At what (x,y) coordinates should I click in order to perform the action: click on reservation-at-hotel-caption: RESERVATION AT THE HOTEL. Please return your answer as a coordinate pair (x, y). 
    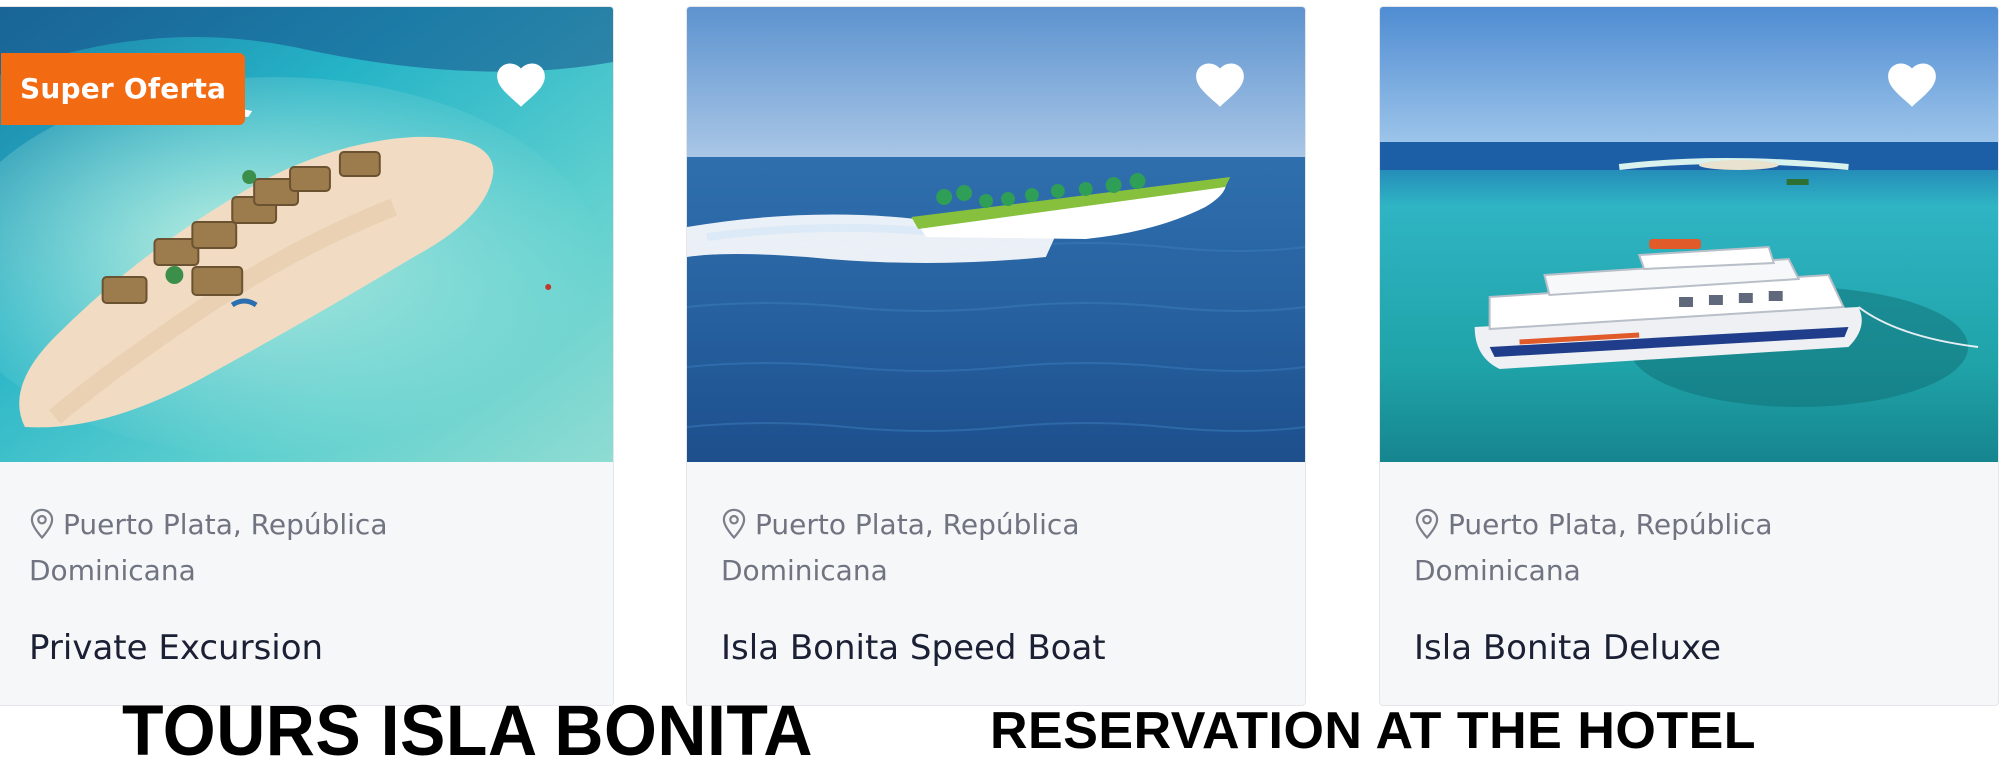
    Looking at the image, I should click on (1373, 731).